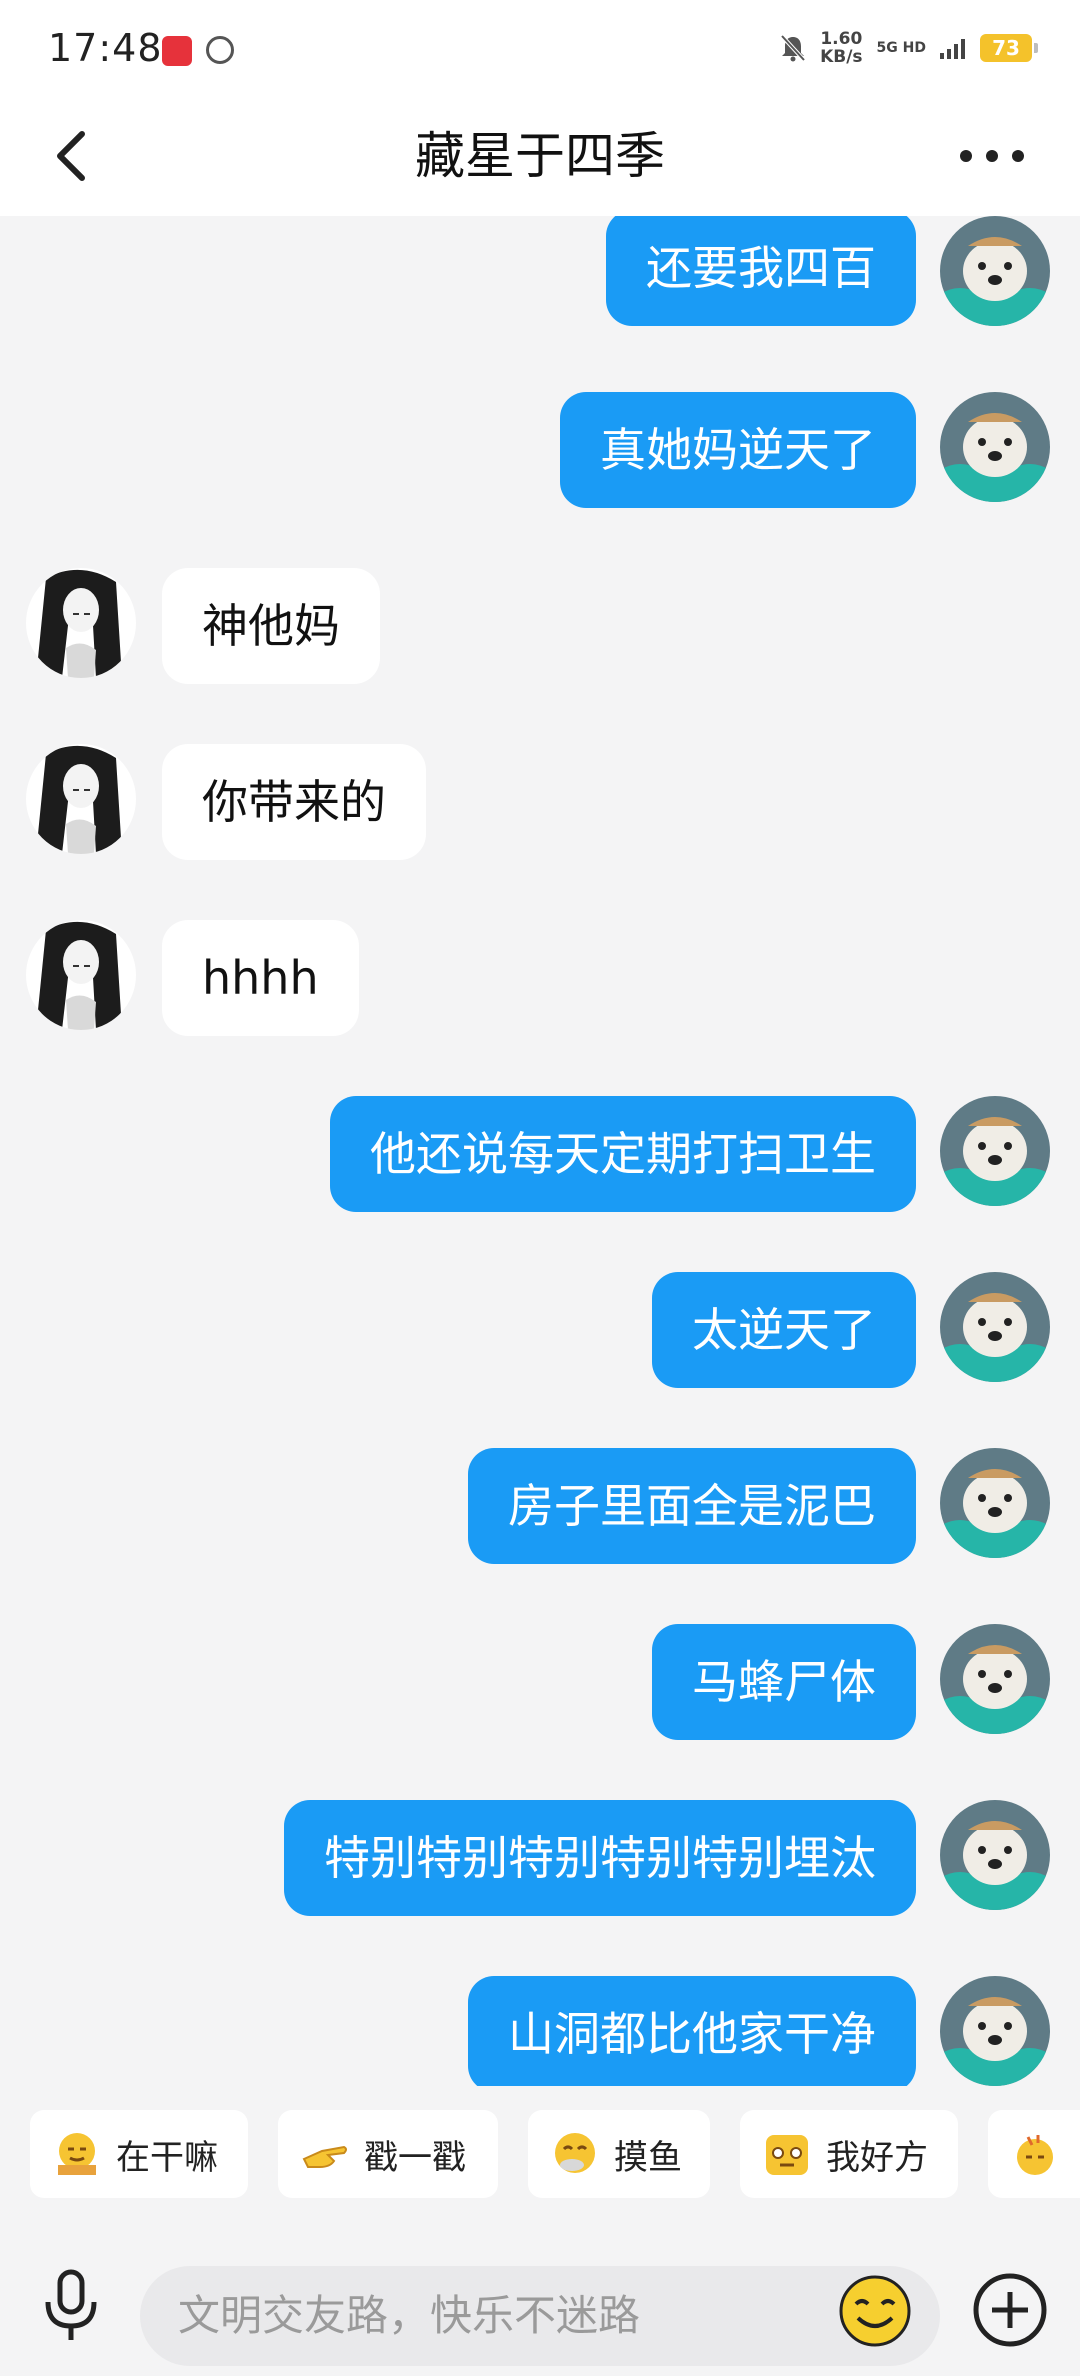  Describe the element at coordinates (692, 1506) in the screenshot. I see `message-bubble: 房子里面全是泥巴` at that location.